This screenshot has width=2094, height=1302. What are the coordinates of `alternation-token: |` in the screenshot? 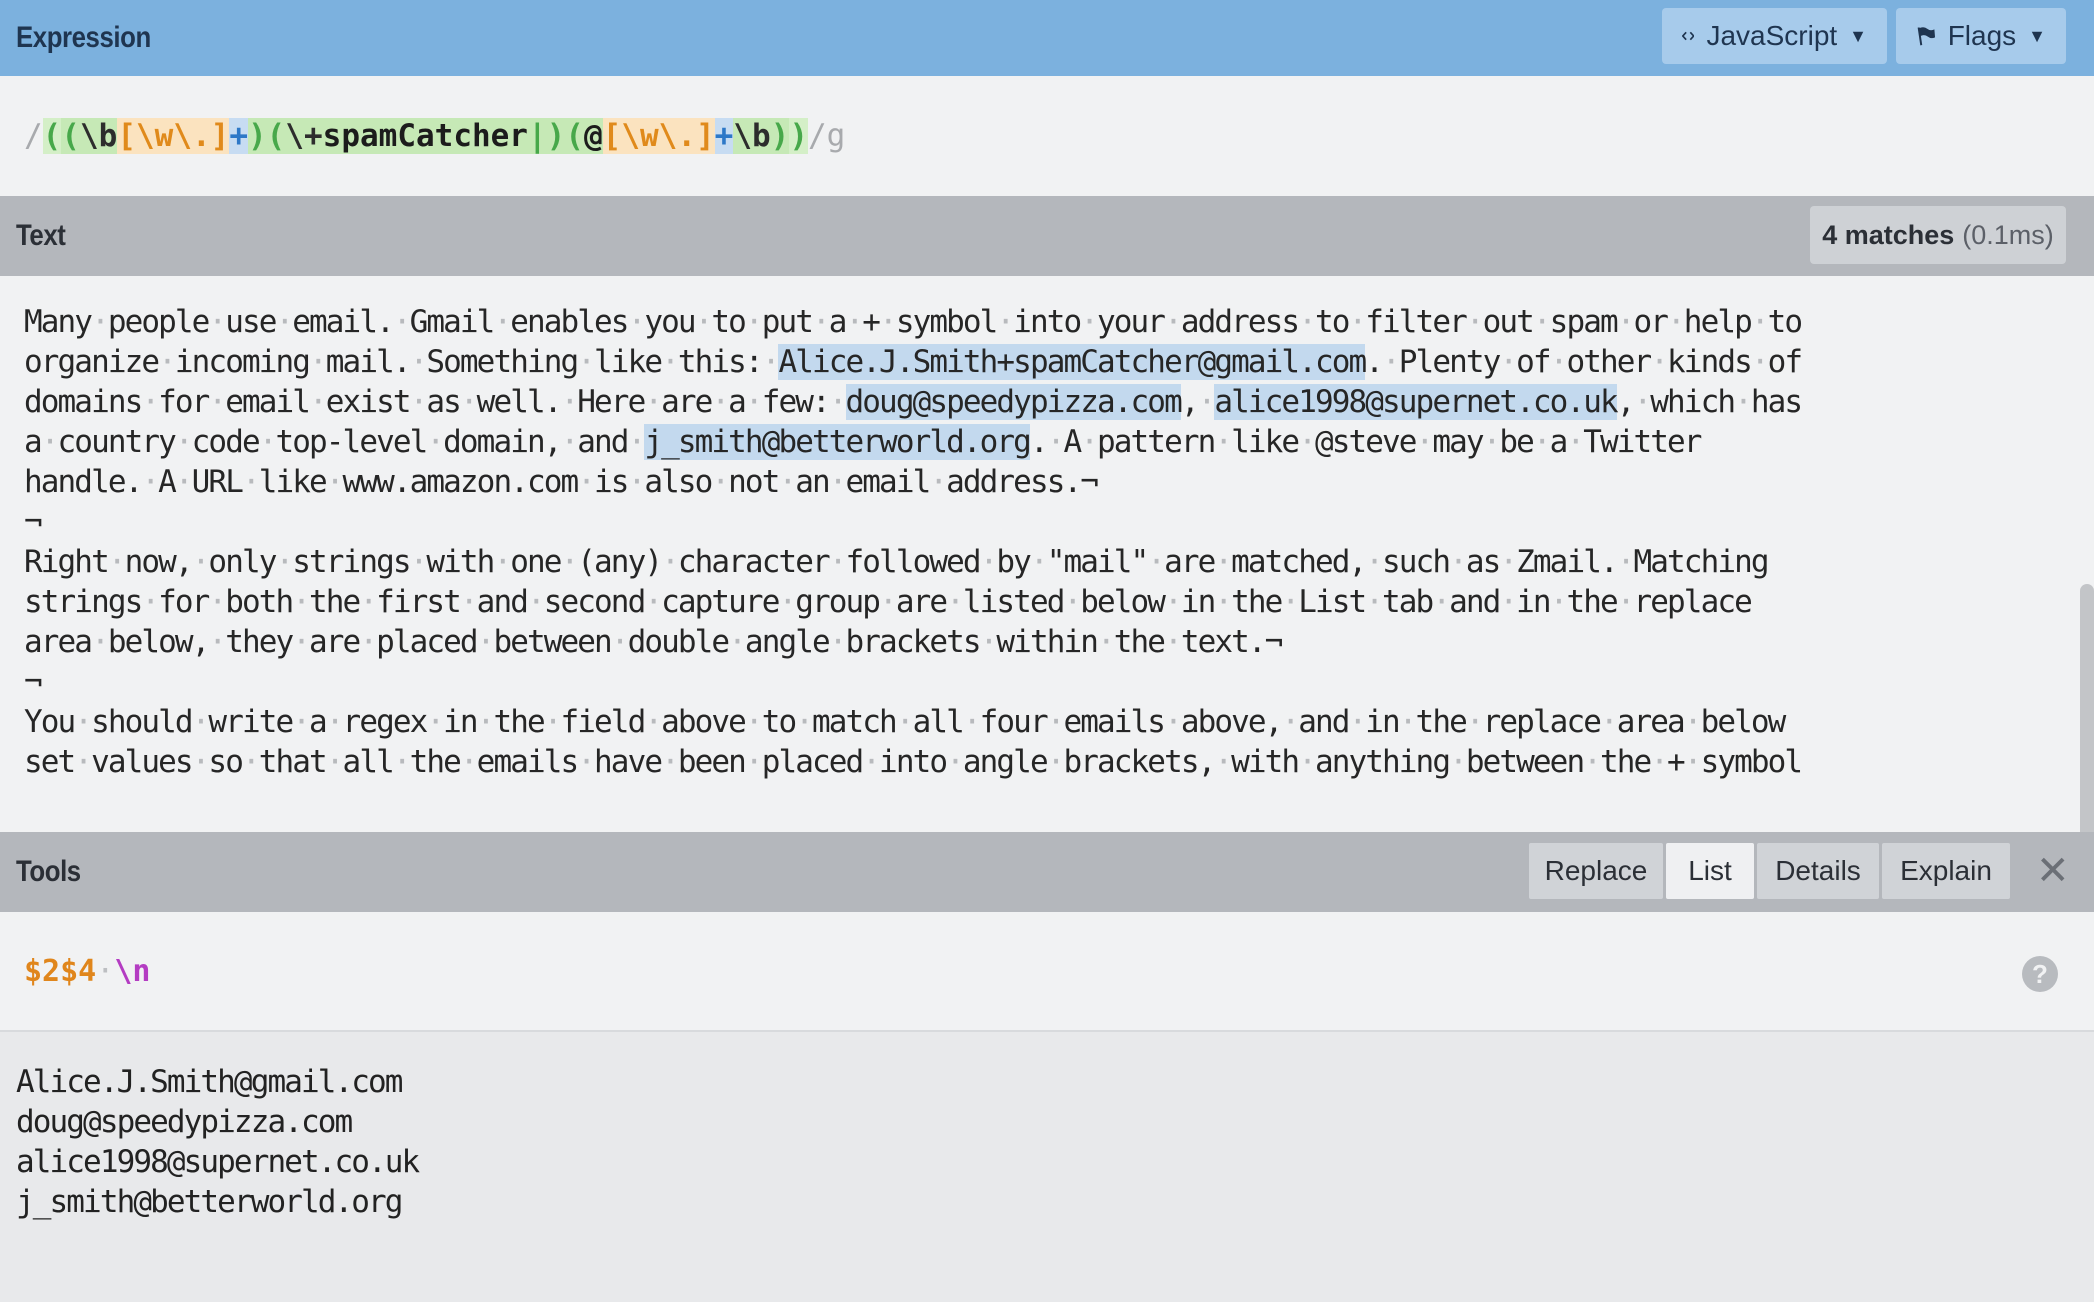 It's located at (537, 136).